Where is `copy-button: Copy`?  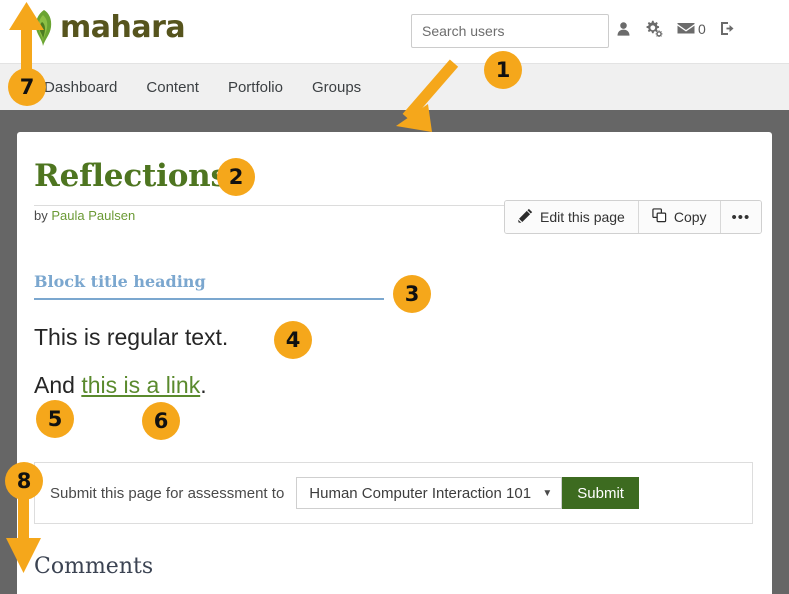 copy-button: Copy is located at coordinates (679, 217).